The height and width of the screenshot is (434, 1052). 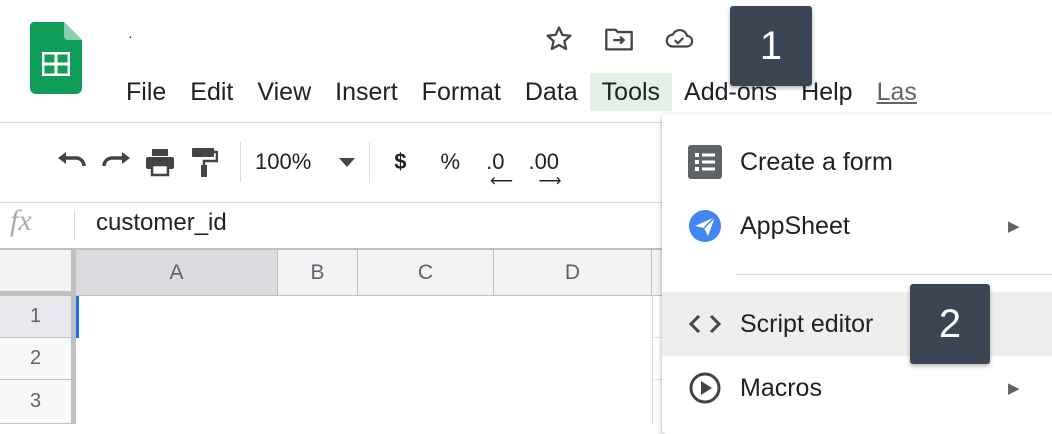 I want to click on paint-format-icon, so click(x=204, y=162).